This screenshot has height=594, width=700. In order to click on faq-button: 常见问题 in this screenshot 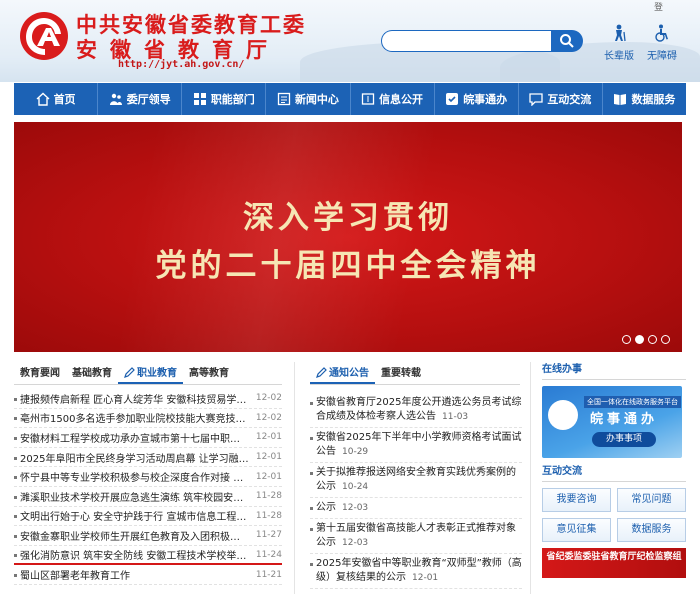, I will do `click(651, 500)`.